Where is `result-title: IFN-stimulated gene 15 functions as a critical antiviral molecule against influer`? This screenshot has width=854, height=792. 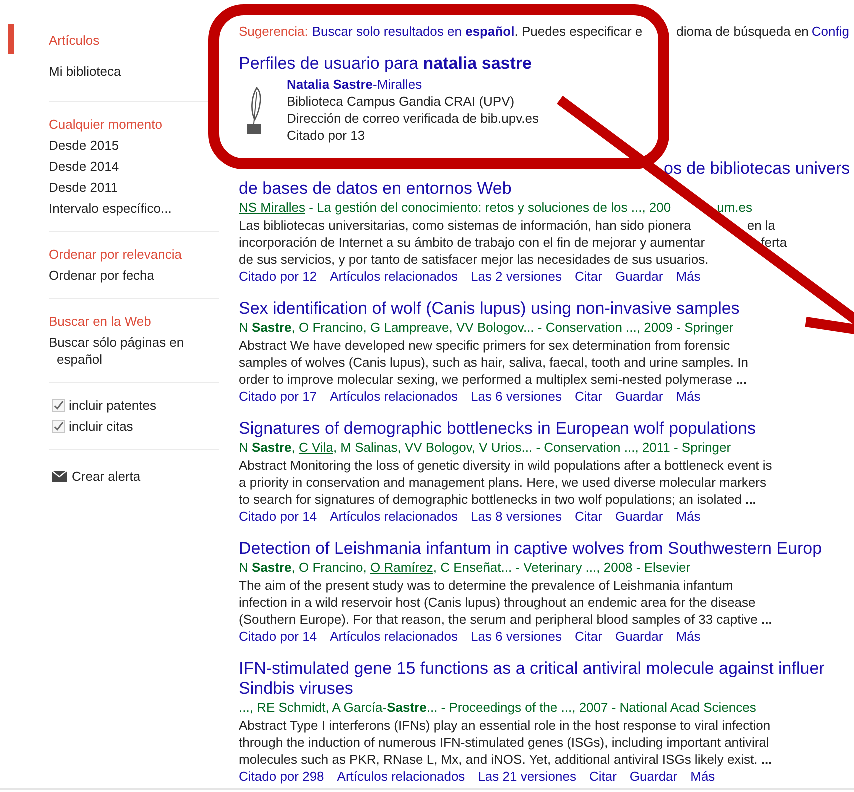 result-title: IFN-stimulated gene 15 functions as a critical antiviral molecule against influer is located at coordinates (544, 669).